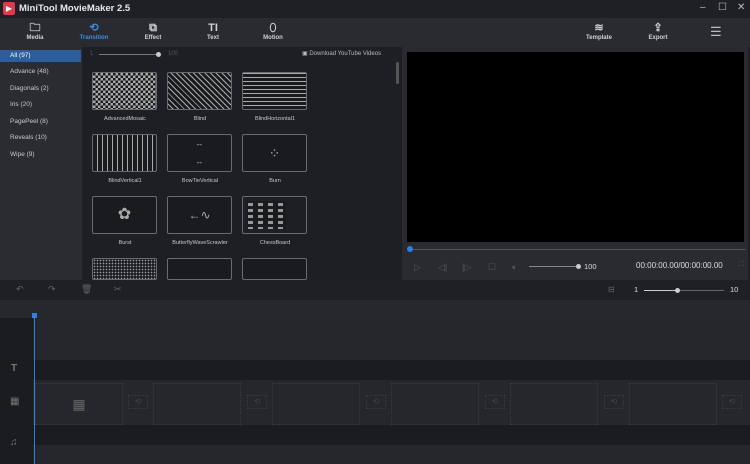 The height and width of the screenshot is (464, 750). What do you see at coordinates (40, 155) in the screenshot?
I see `category-wipe: Wipe (9)` at bounding box center [40, 155].